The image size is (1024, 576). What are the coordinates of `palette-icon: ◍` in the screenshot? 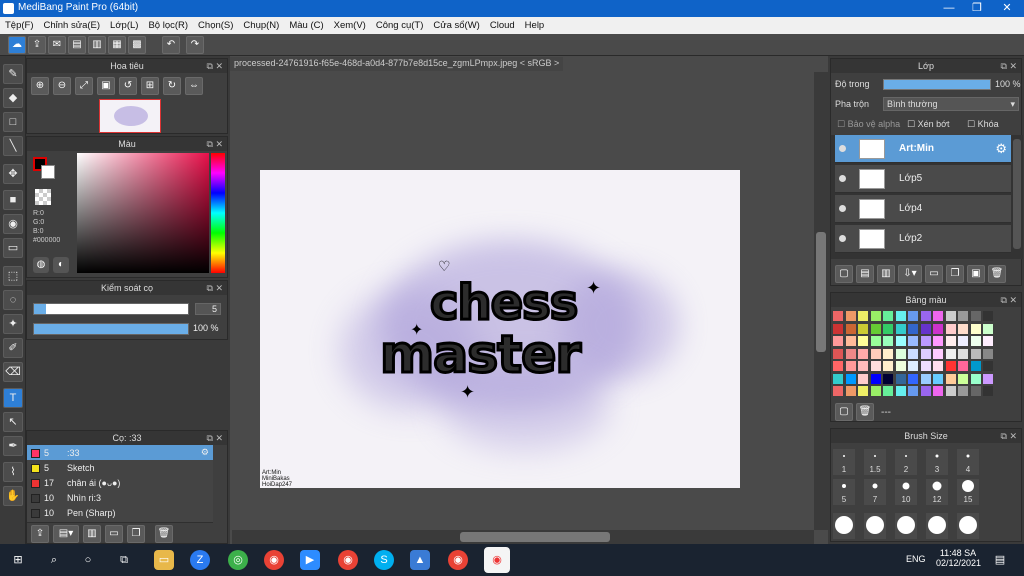 It's located at (41, 265).